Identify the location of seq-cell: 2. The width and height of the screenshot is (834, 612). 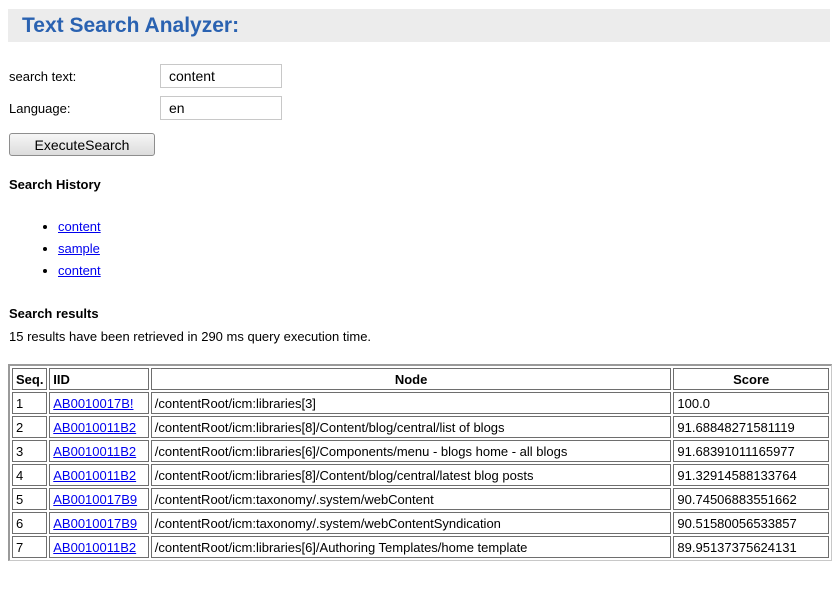
(30, 427).